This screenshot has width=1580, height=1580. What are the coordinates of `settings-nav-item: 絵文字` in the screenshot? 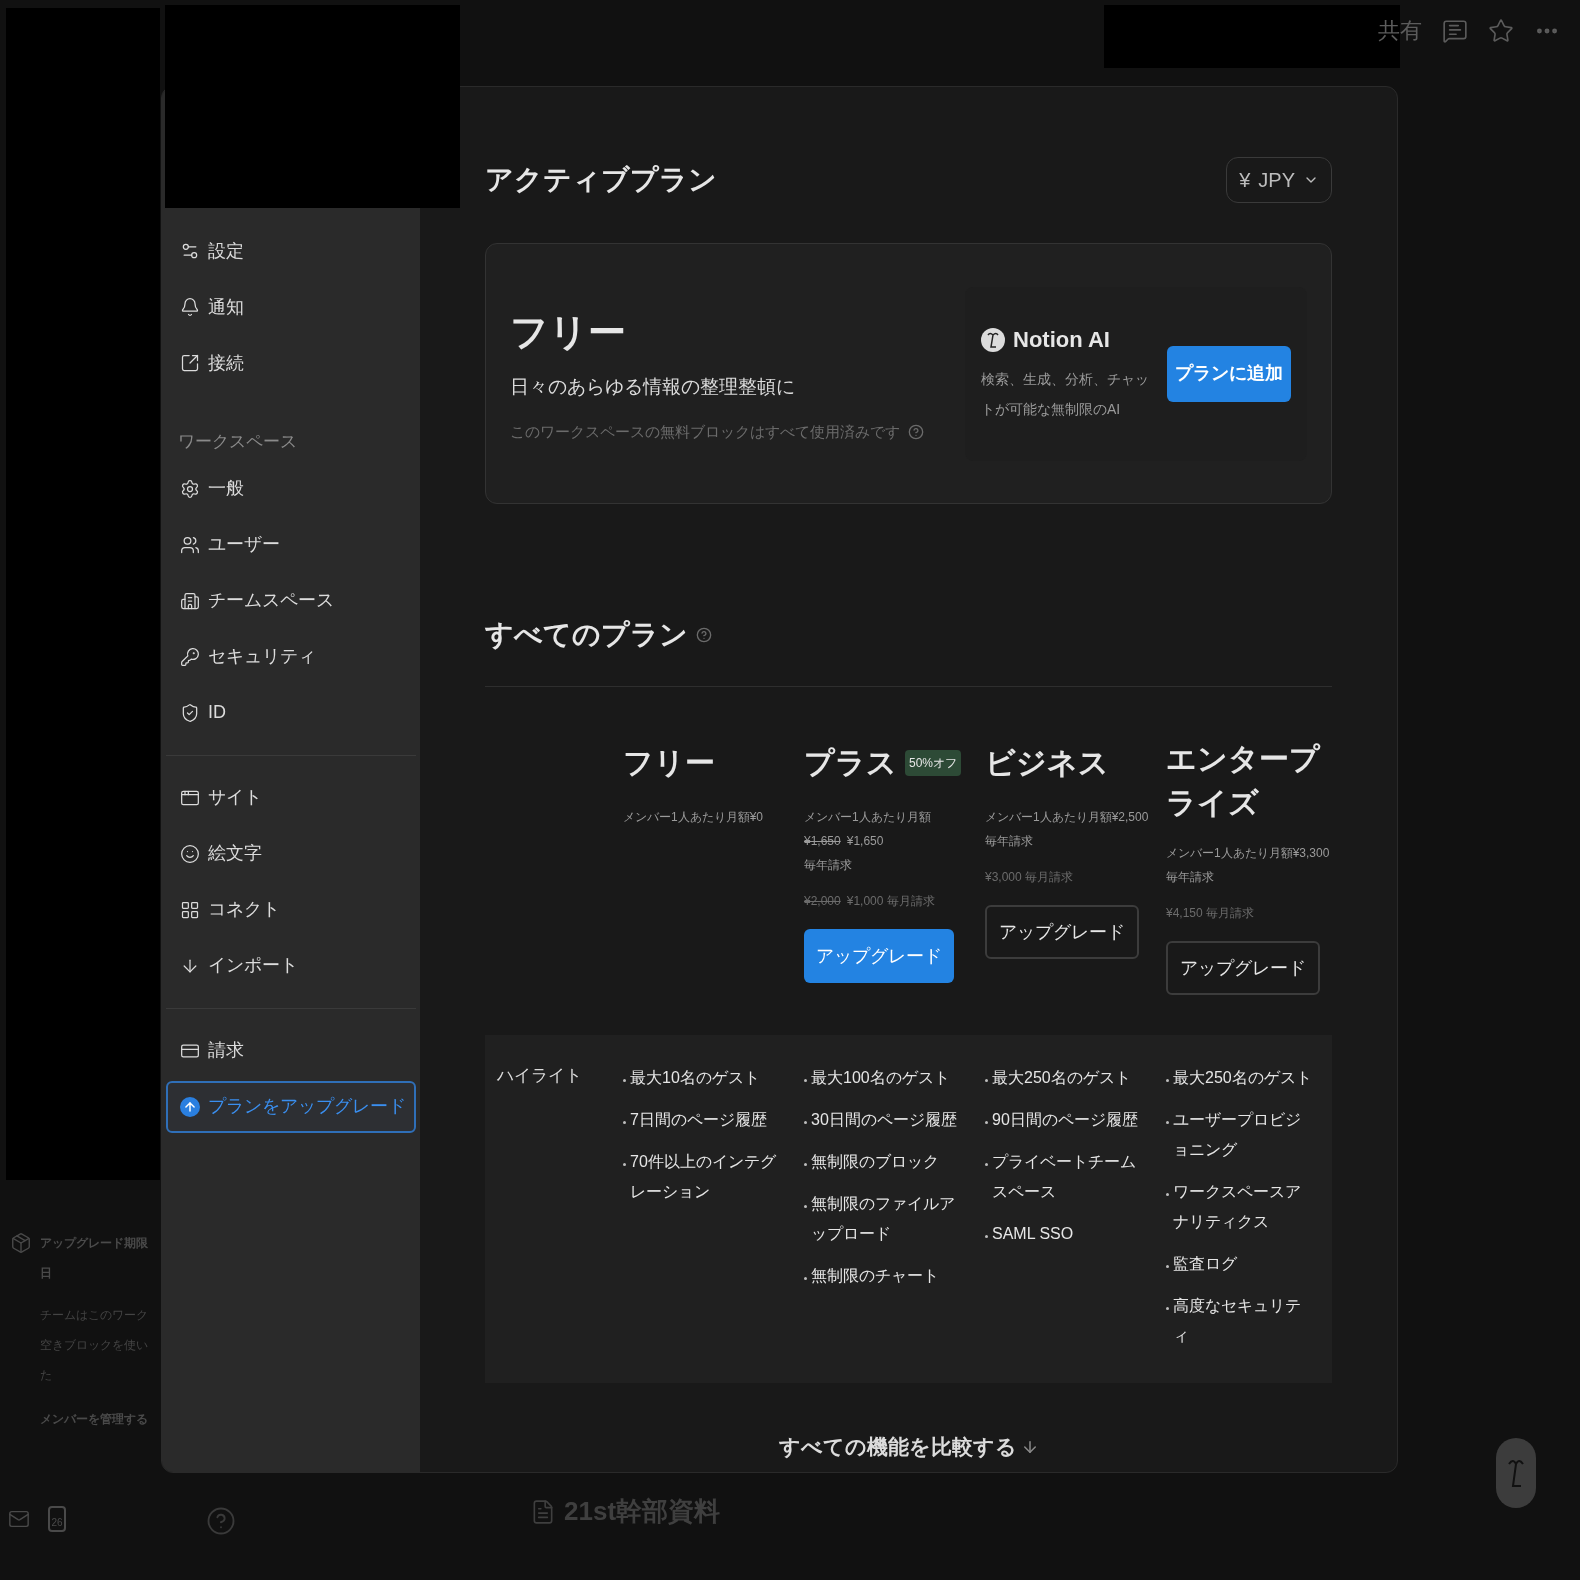 It's located at (291, 853).